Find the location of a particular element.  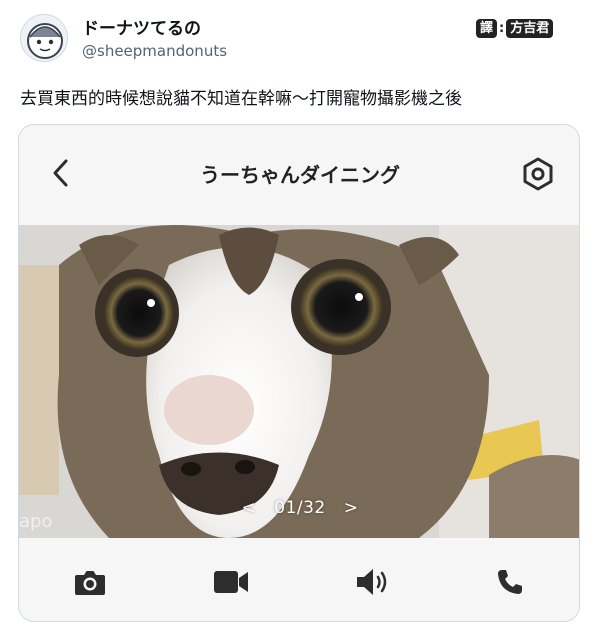

photo-counter: 01/32 is located at coordinates (300, 508).